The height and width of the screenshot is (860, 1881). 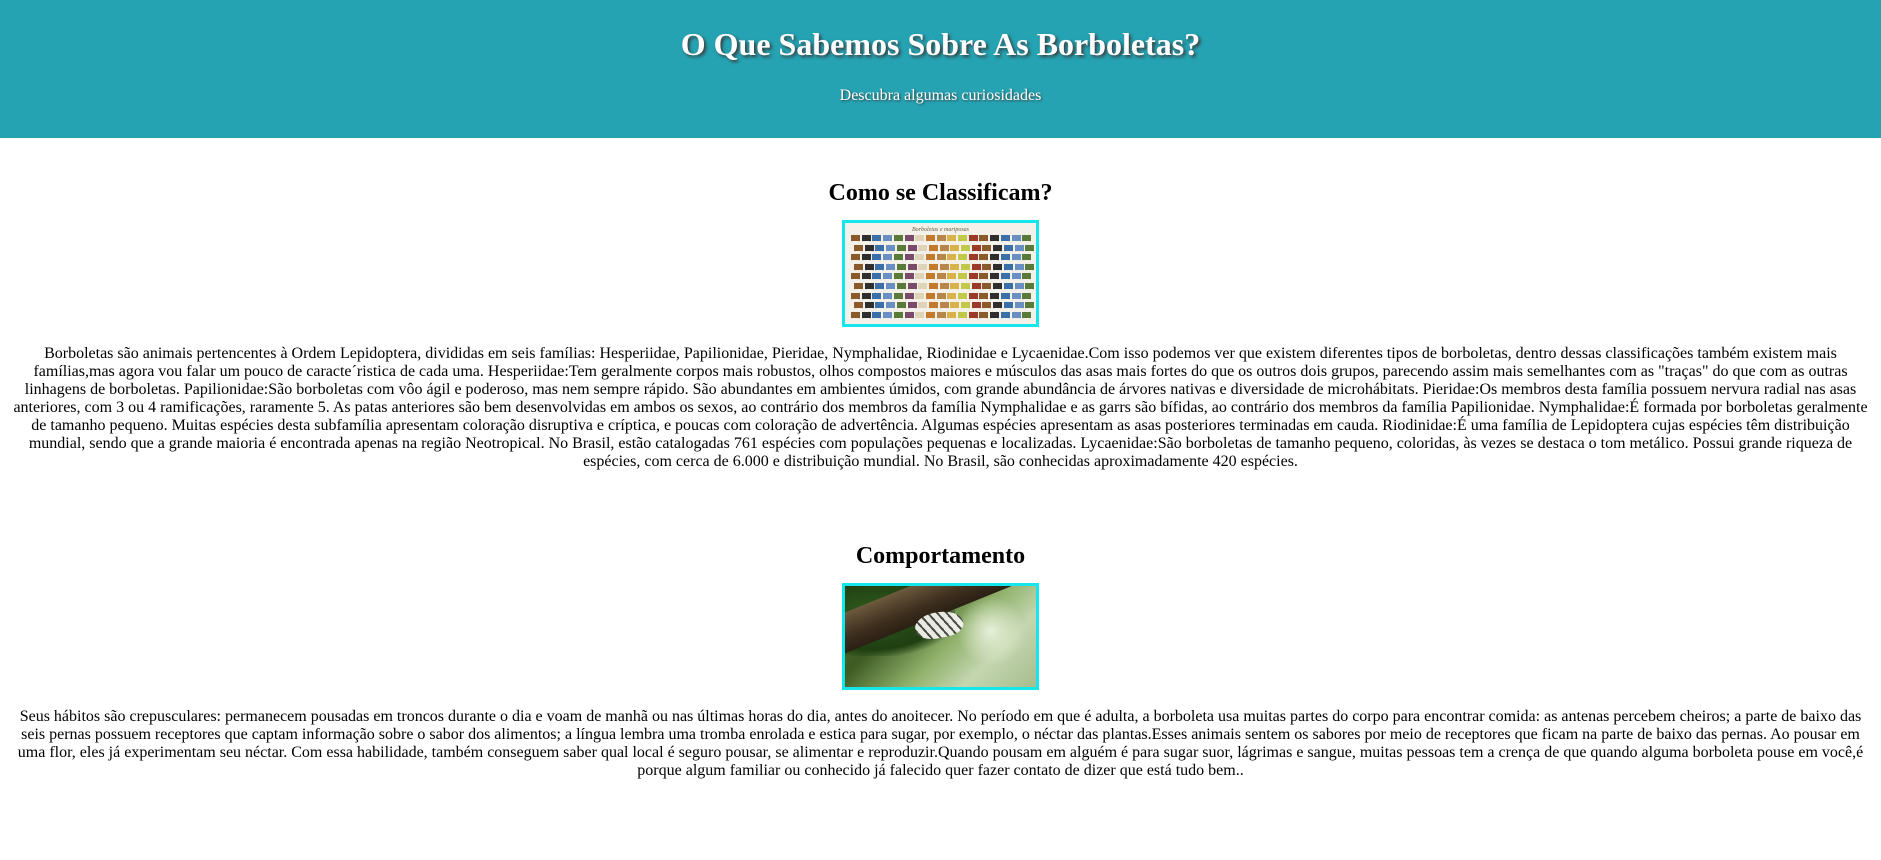 I want to click on butterfly-photo, so click(x=940, y=636).